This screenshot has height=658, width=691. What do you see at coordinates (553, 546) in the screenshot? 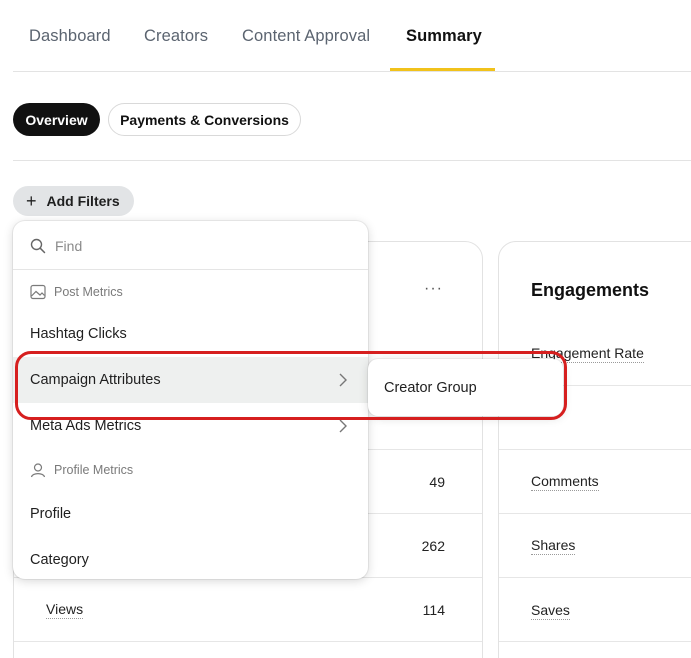
I see `shares-label: Shares` at bounding box center [553, 546].